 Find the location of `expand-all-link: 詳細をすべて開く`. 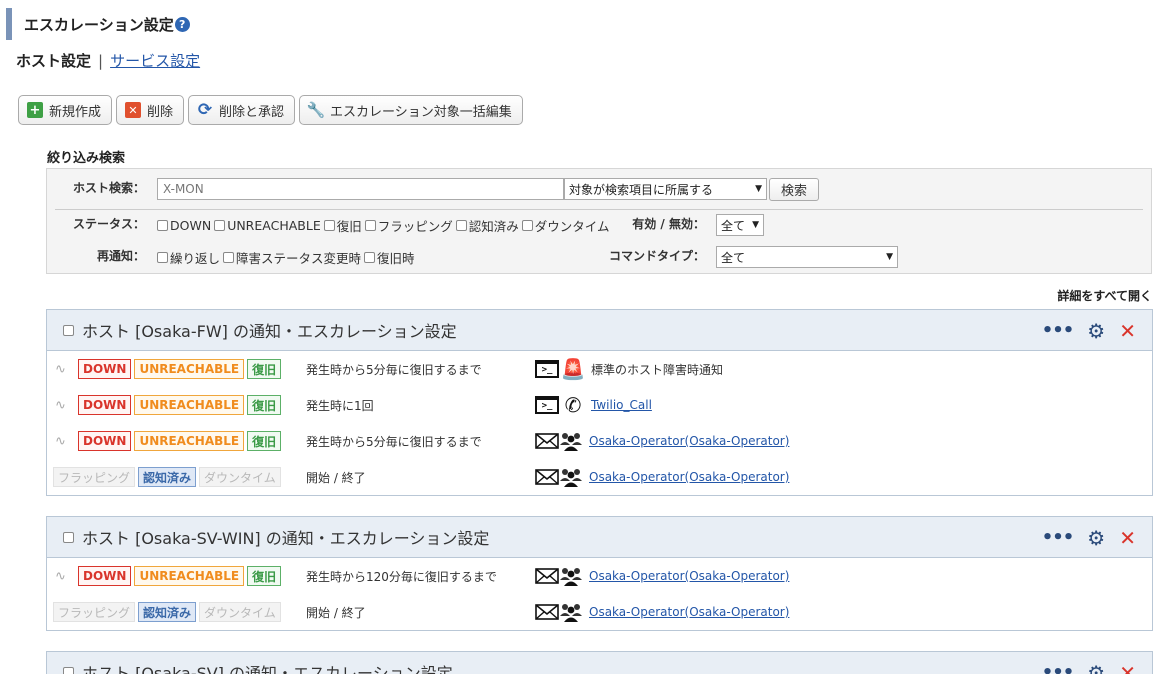

expand-all-link: 詳細をすべて開く is located at coordinates (1104, 295).